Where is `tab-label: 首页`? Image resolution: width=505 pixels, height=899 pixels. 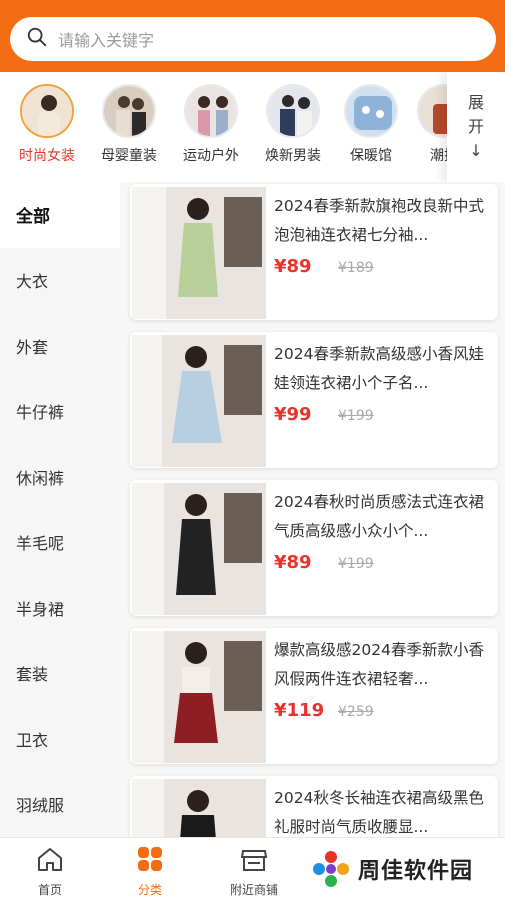
tab-label: 首页 is located at coordinates (49, 890).